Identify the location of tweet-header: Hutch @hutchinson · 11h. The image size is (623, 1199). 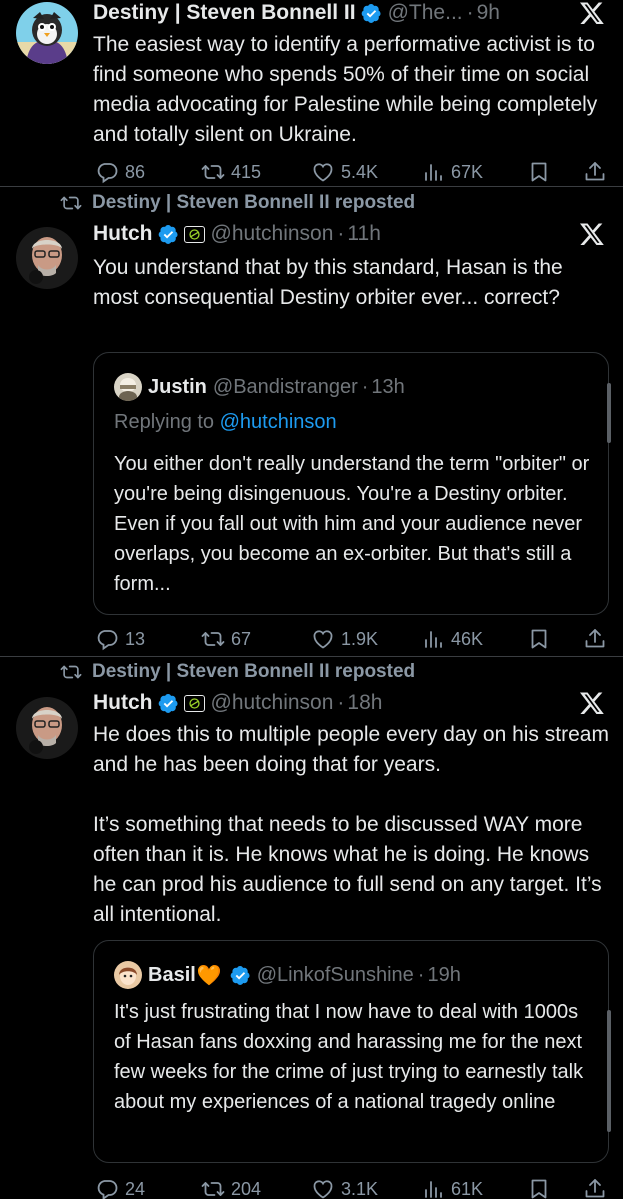
(358, 234).